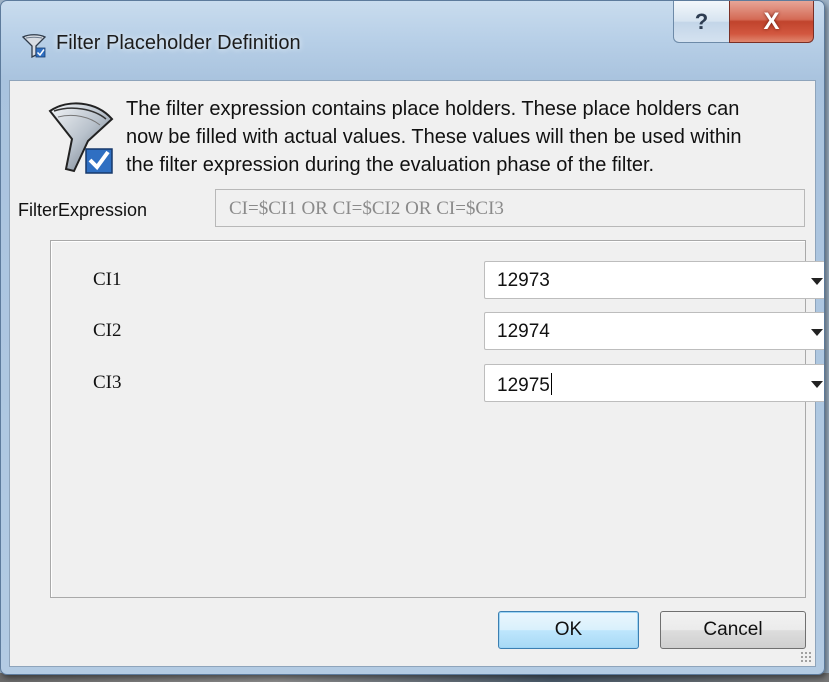 The image size is (829, 682). Describe the element at coordinates (437, 383) in the screenshot. I see `placeholder-row-ci3: CI3 12975` at that location.